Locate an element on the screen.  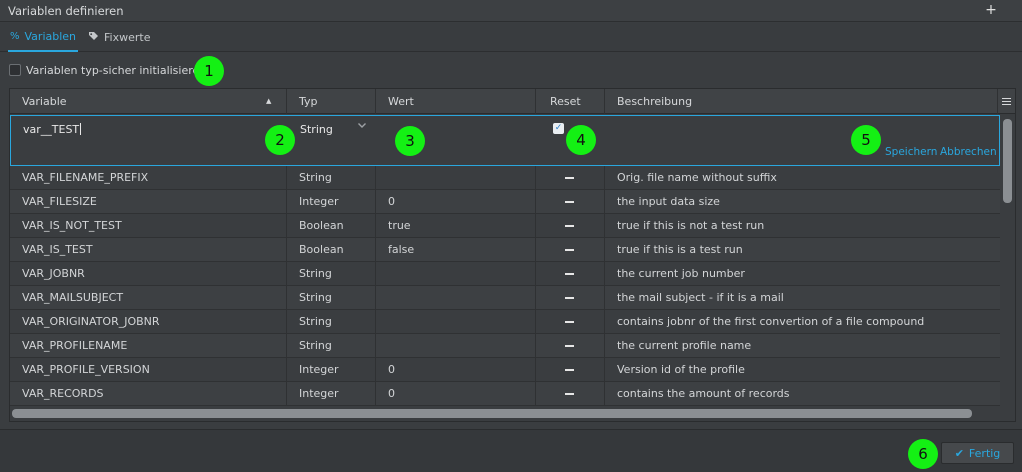
done-button: ✔ Fertig is located at coordinates (977, 453).